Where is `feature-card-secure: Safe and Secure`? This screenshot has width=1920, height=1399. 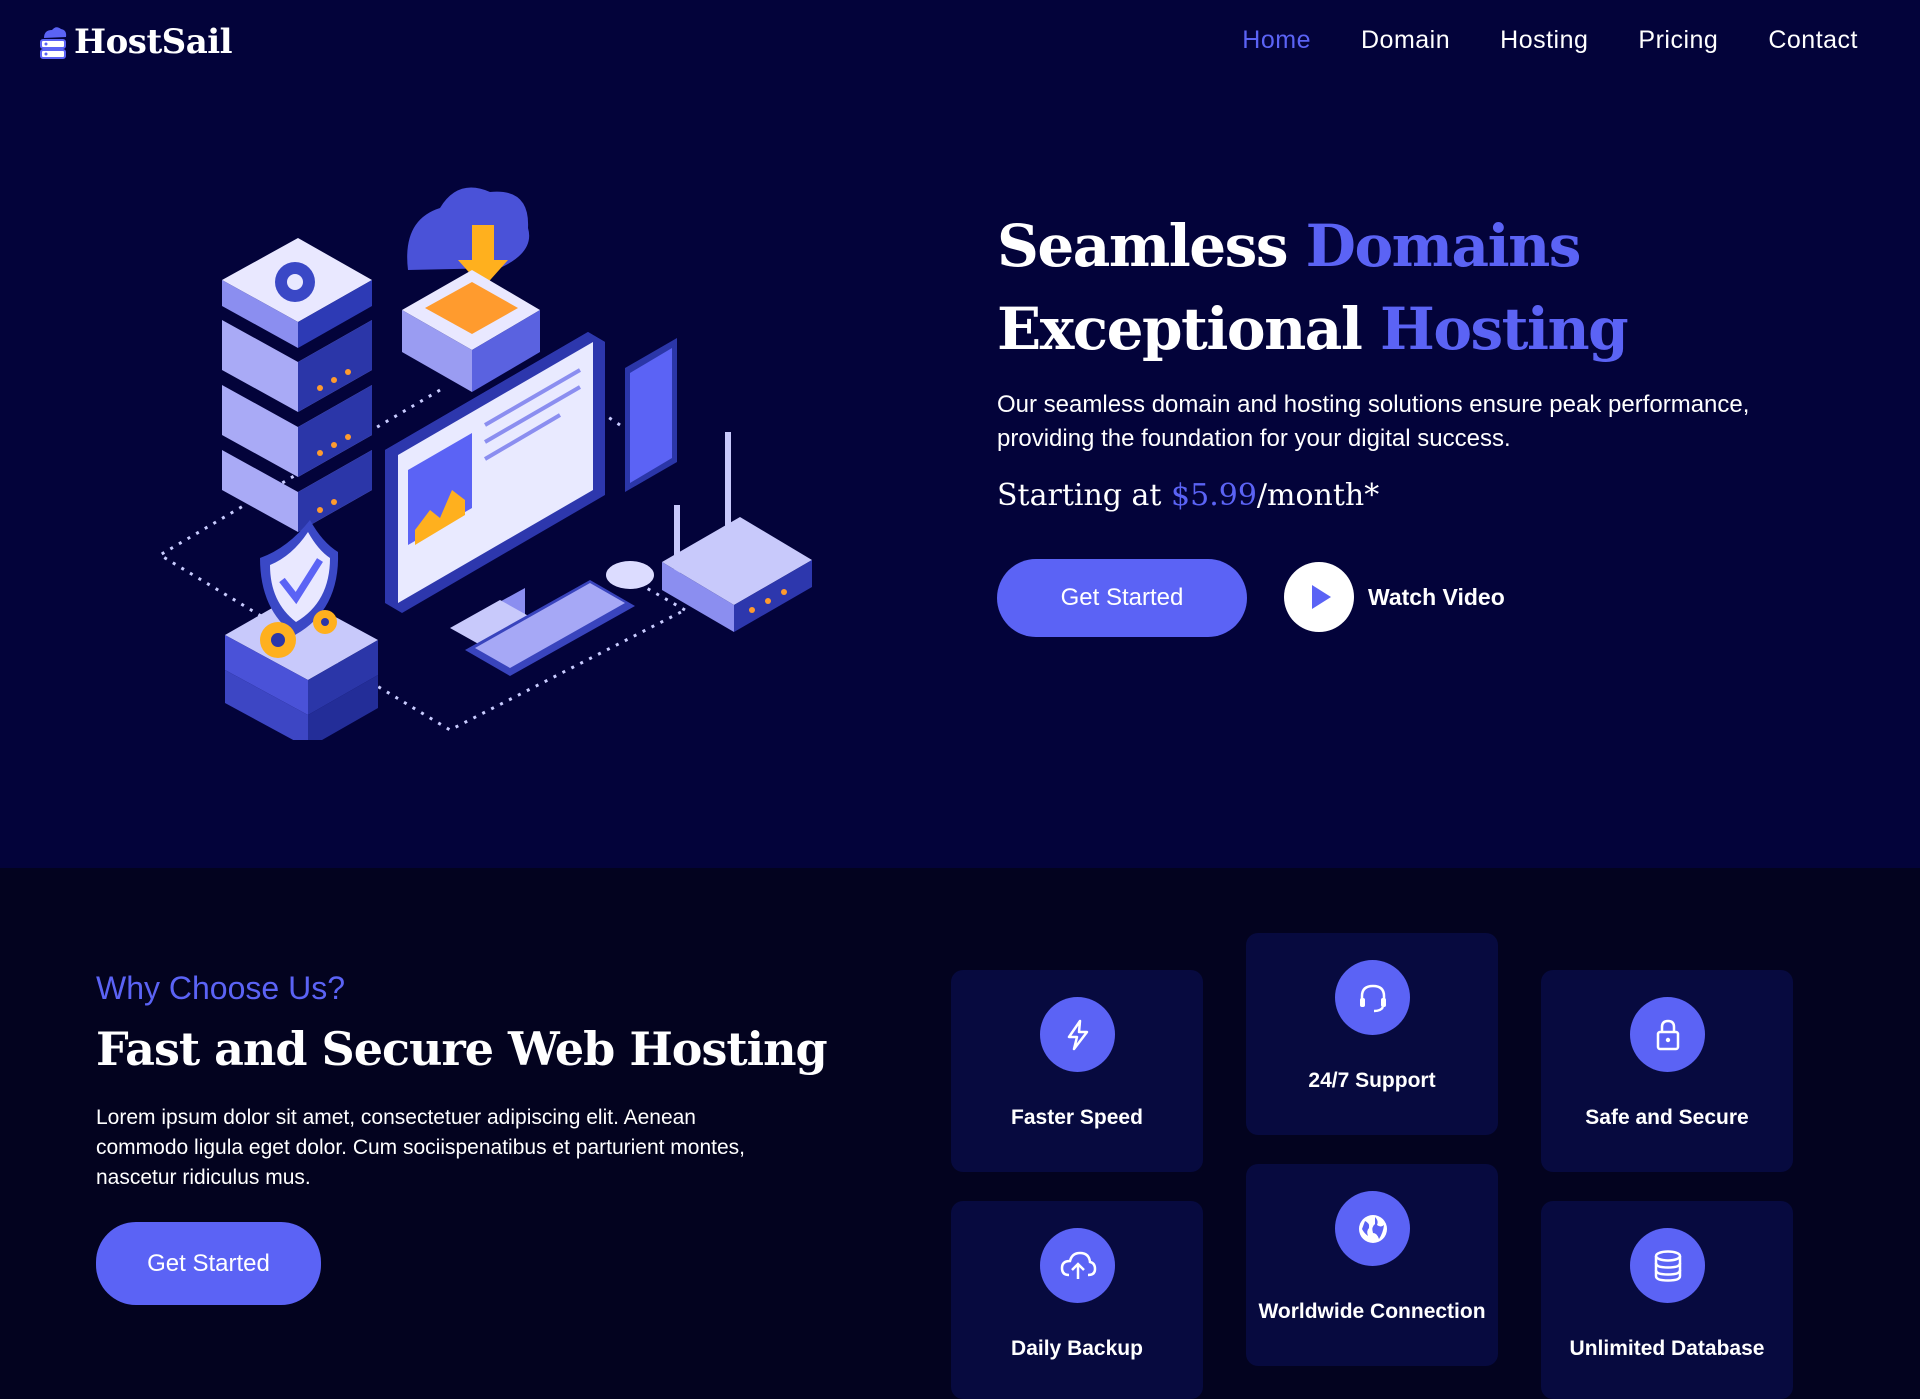
feature-card-secure: Safe and Secure is located at coordinates (1667, 1071).